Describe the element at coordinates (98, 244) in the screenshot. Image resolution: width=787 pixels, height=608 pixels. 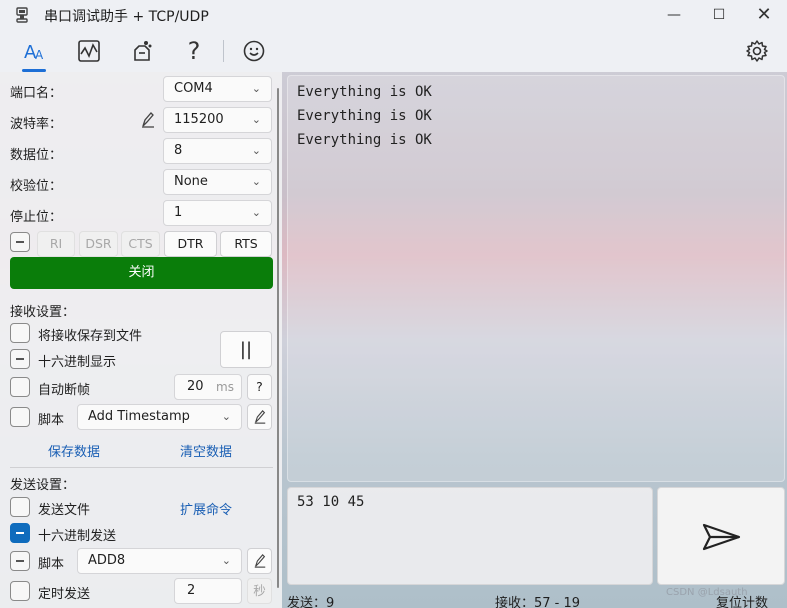
I see `dsr-button: DSR` at that location.